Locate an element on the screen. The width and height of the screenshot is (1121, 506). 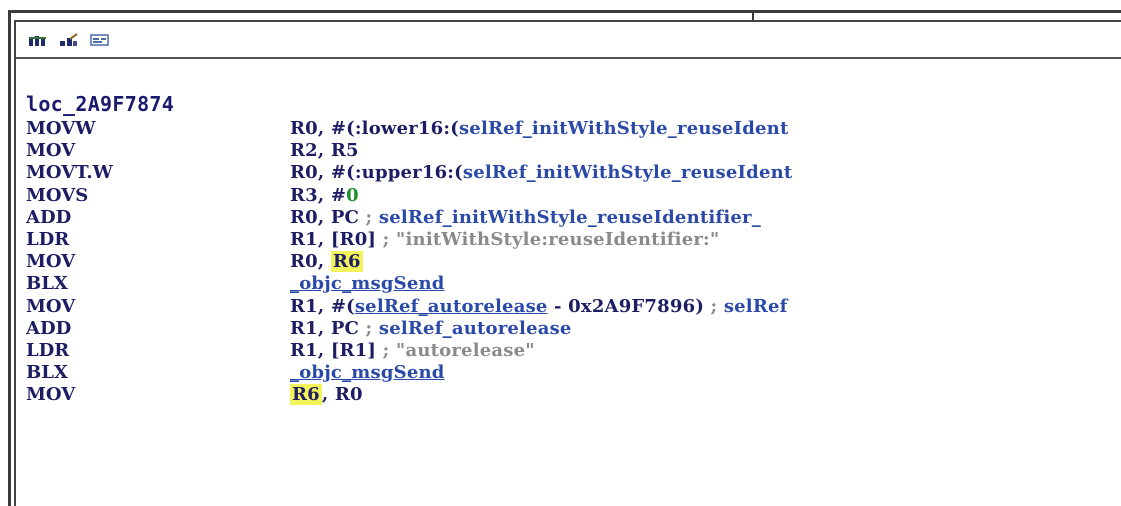
instruction-operands: R3, #0 is located at coordinates (324, 196).